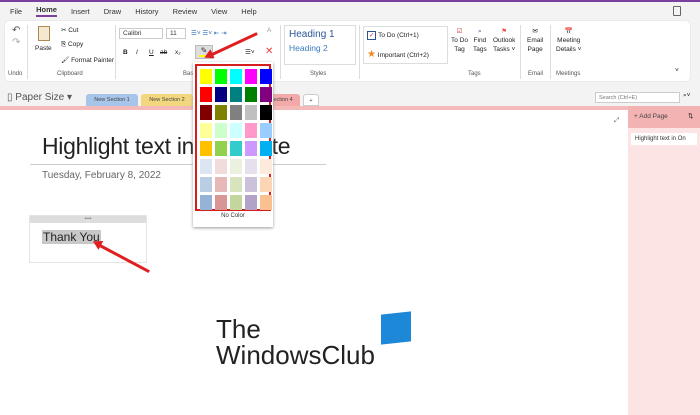 The width and height of the screenshot is (700, 415). What do you see at coordinates (44, 33) in the screenshot?
I see `paste-icon` at bounding box center [44, 33].